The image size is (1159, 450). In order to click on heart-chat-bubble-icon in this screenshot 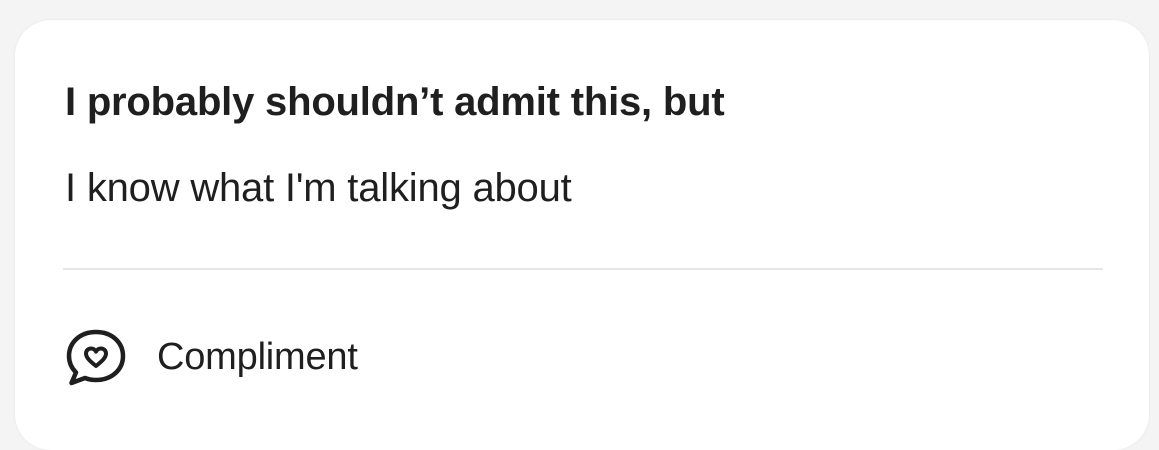, I will do `click(96, 357)`.